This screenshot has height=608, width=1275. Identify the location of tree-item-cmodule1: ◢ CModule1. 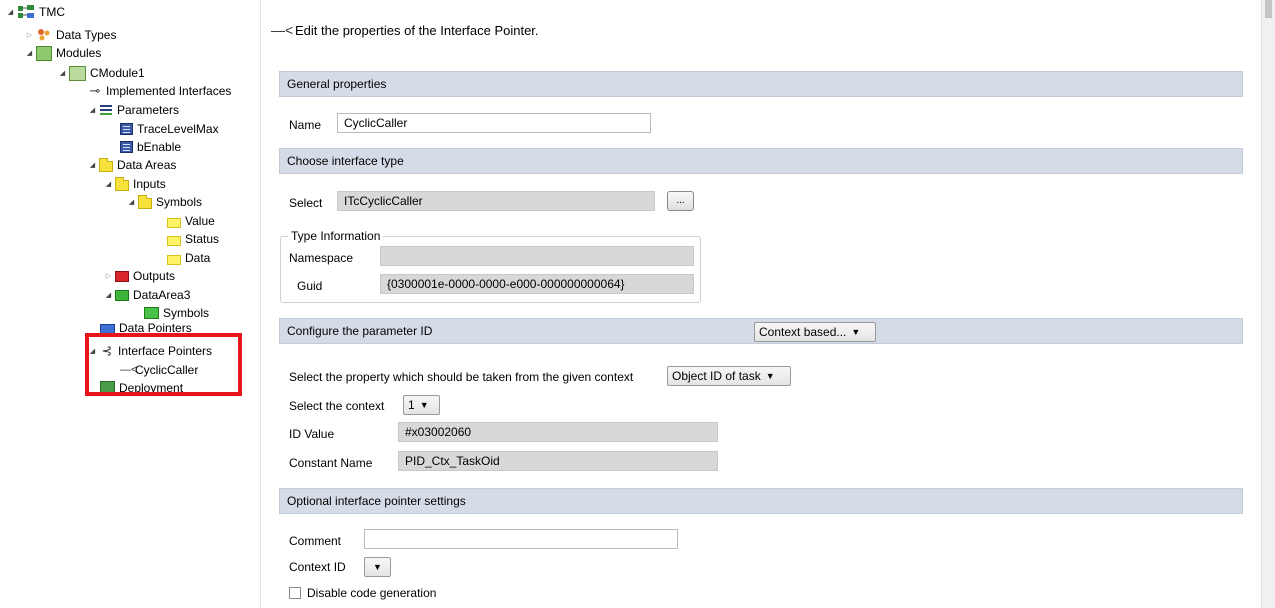
(101, 73).